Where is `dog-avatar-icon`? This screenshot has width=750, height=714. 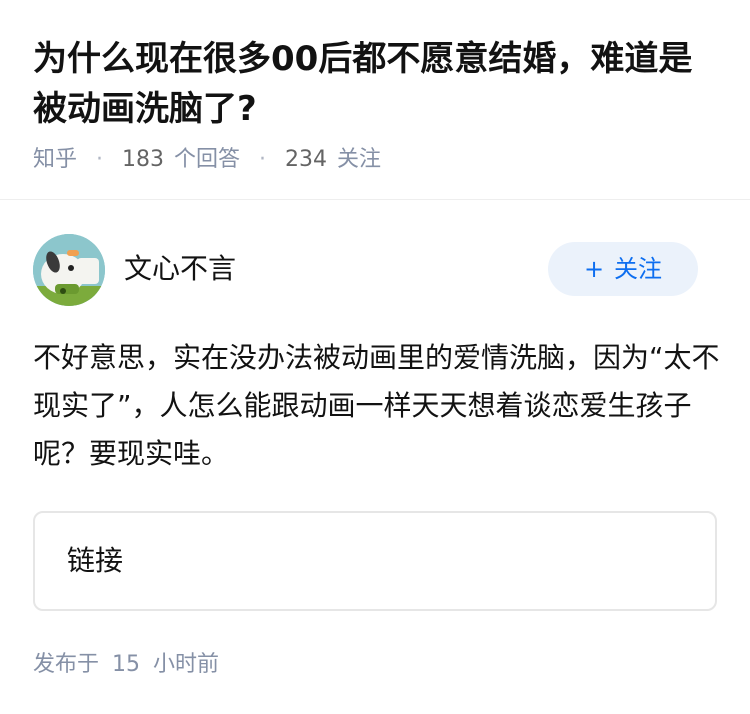 dog-avatar-icon is located at coordinates (69, 270).